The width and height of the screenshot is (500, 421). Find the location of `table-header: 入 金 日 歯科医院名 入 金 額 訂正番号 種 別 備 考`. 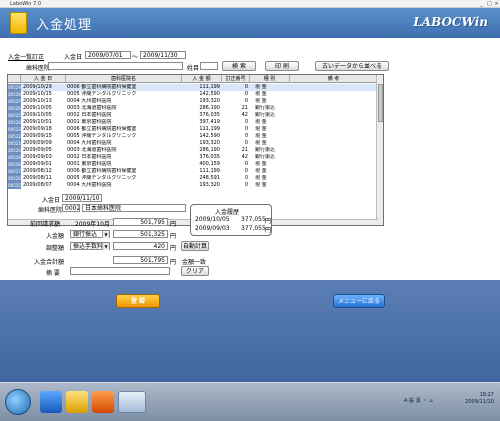

table-header: 入 金 日 歯科医院名 入 金 額 訂正番号 種 別 備 考 is located at coordinates (193, 79).